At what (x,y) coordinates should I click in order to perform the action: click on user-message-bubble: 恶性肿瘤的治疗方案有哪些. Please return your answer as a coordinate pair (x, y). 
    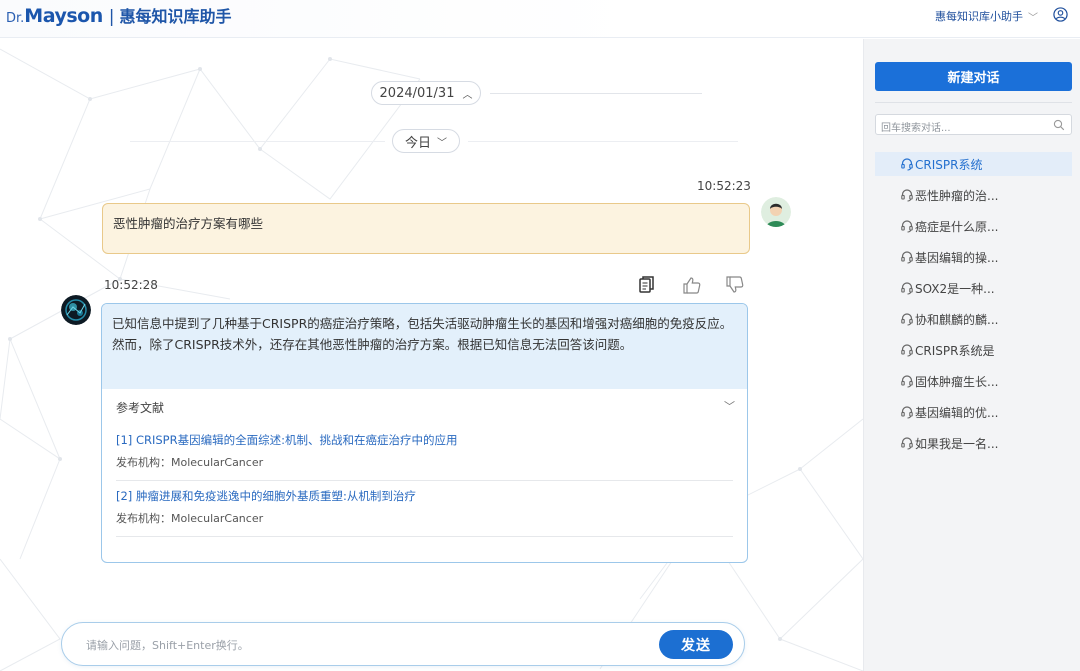
    Looking at the image, I should click on (426, 228).